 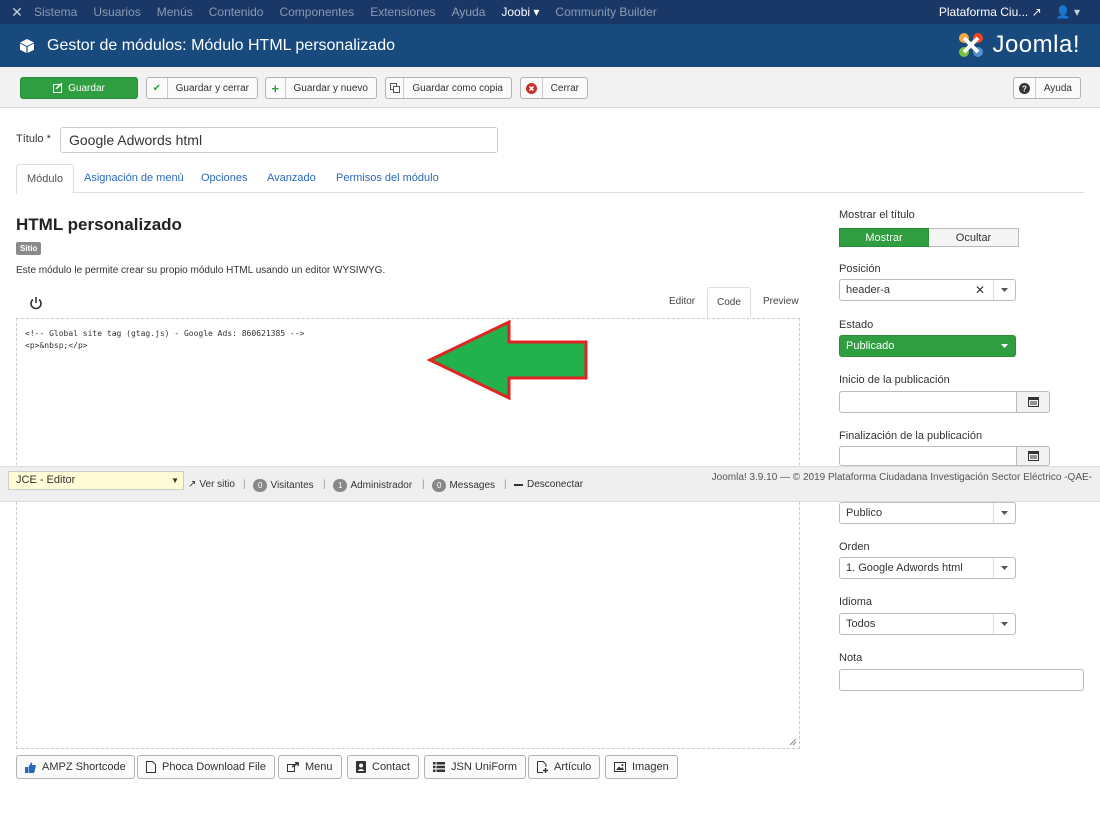 I want to click on show-title-no: Ocultar, so click(x=974, y=237).